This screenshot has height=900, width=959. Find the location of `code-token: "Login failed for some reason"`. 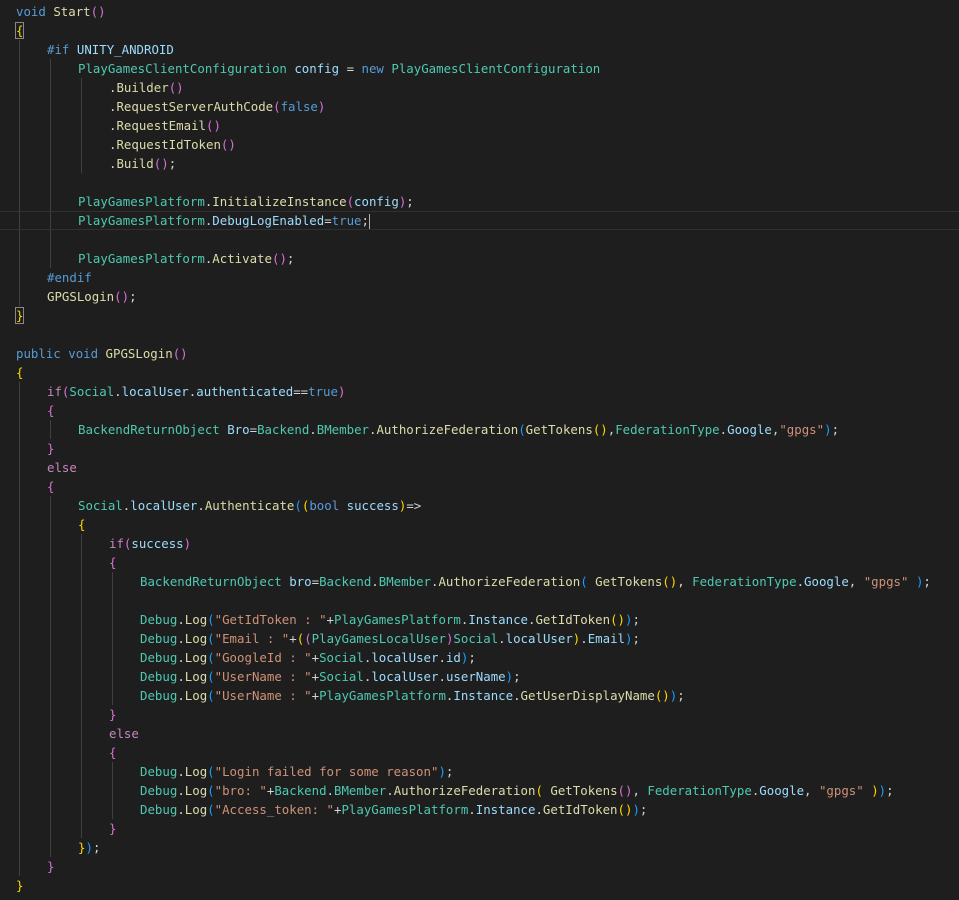

code-token: "Login failed for some reason" is located at coordinates (326, 771).